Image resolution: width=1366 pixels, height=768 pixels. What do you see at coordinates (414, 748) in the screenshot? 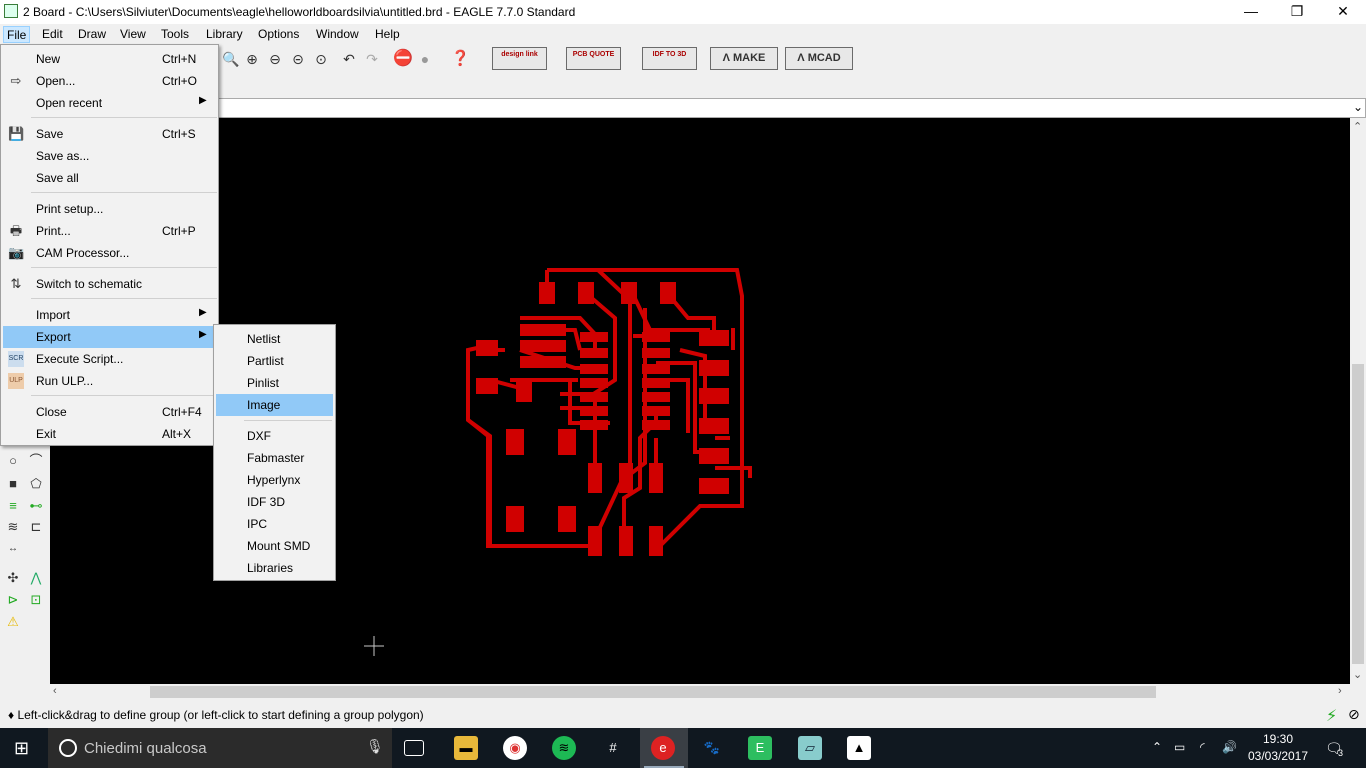
I see `task-view-icon` at bounding box center [414, 748].